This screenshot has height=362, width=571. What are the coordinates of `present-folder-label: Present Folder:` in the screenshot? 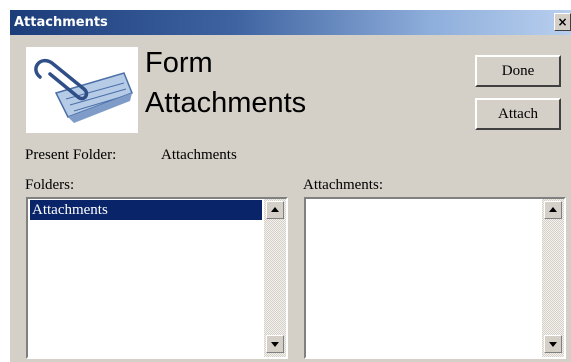 It's located at (71, 155).